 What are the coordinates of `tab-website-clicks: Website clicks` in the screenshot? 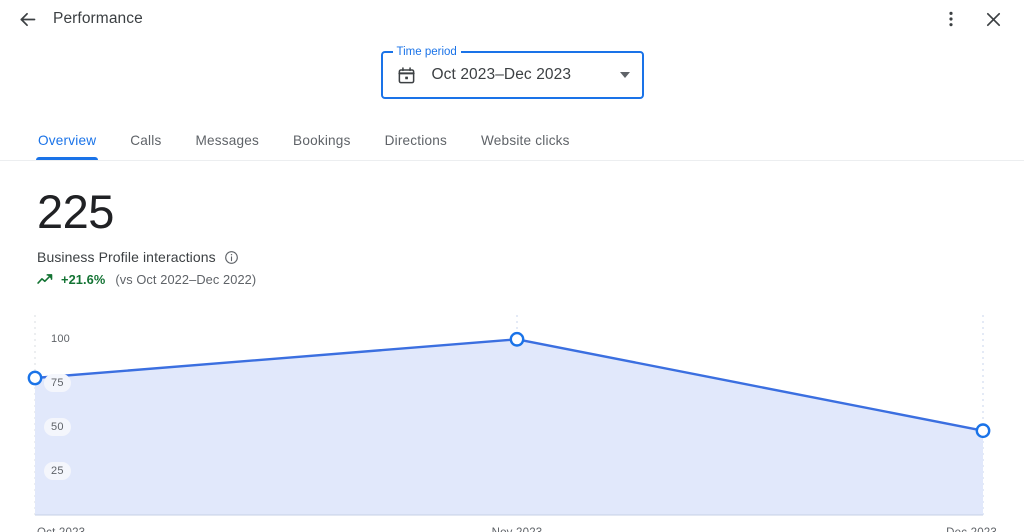 It's located at (525, 146).